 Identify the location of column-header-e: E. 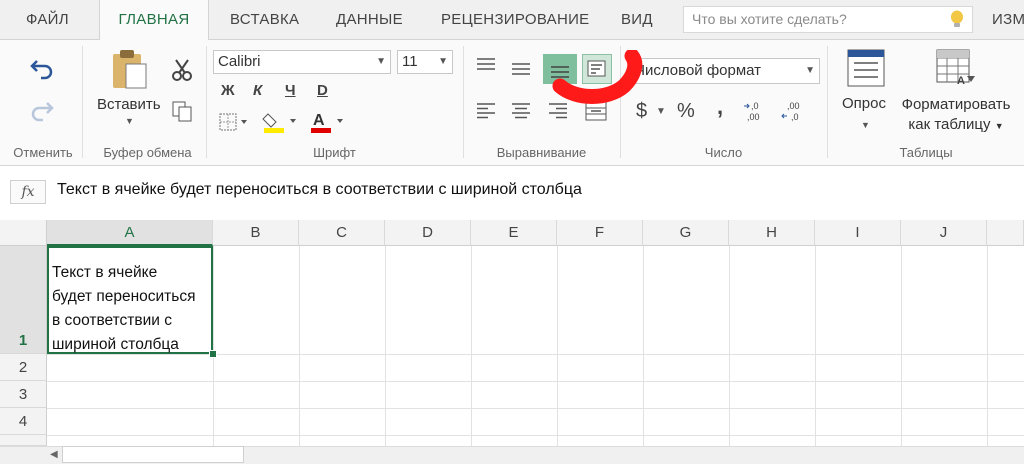
(514, 233).